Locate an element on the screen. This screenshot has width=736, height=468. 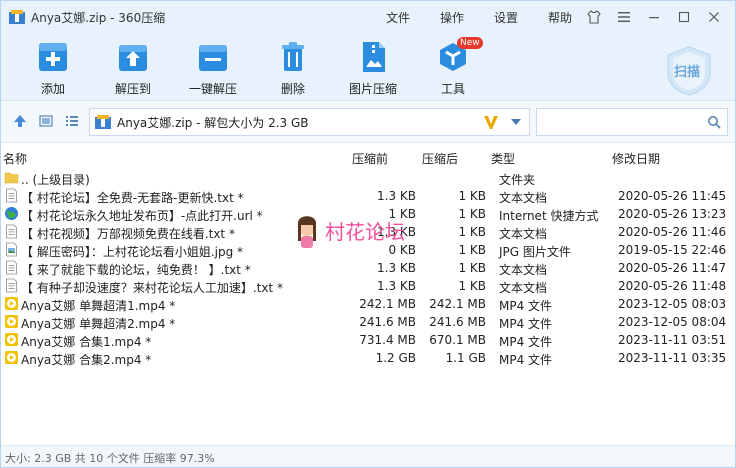
column-header: 名称 压缩前 压缩后 类型 修改日期 is located at coordinates (368, 157).